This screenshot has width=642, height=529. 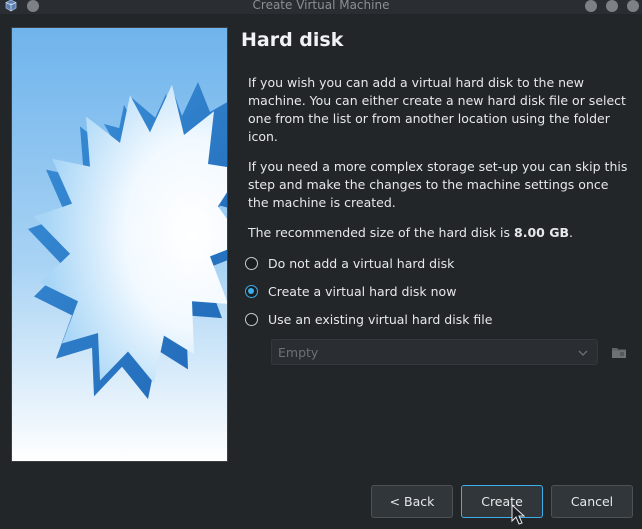 What do you see at coordinates (502, 501) in the screenshot?
I see `create-button: Create` at bounding box center [502, 501].